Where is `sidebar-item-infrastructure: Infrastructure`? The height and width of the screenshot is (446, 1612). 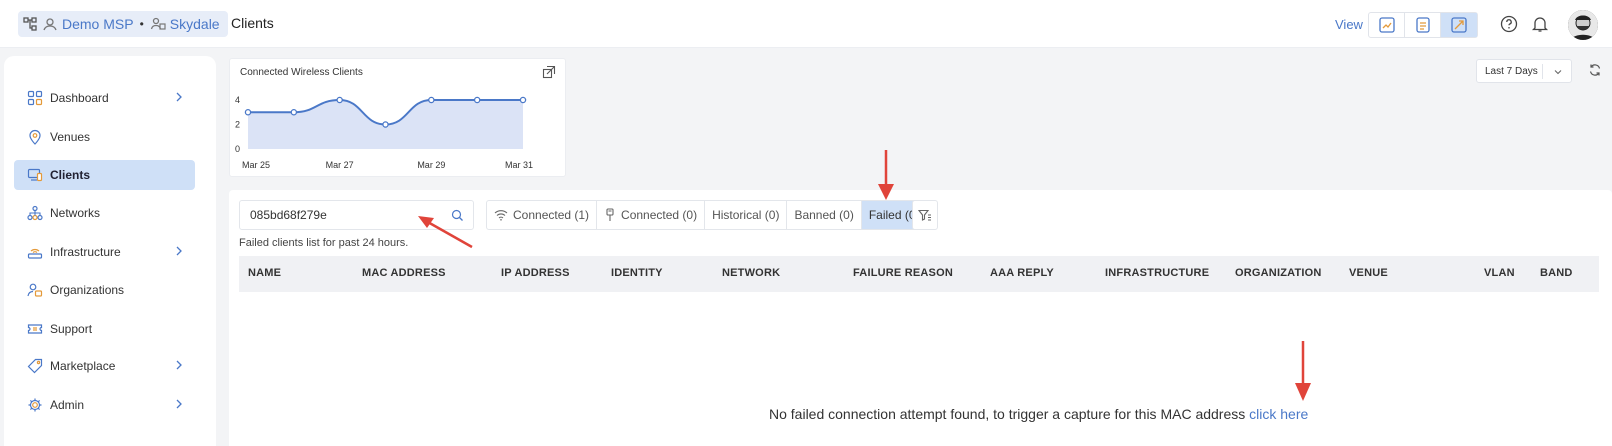 sidebar-item-infrastructure: Infrastructure is located at coordinates (104, 252).